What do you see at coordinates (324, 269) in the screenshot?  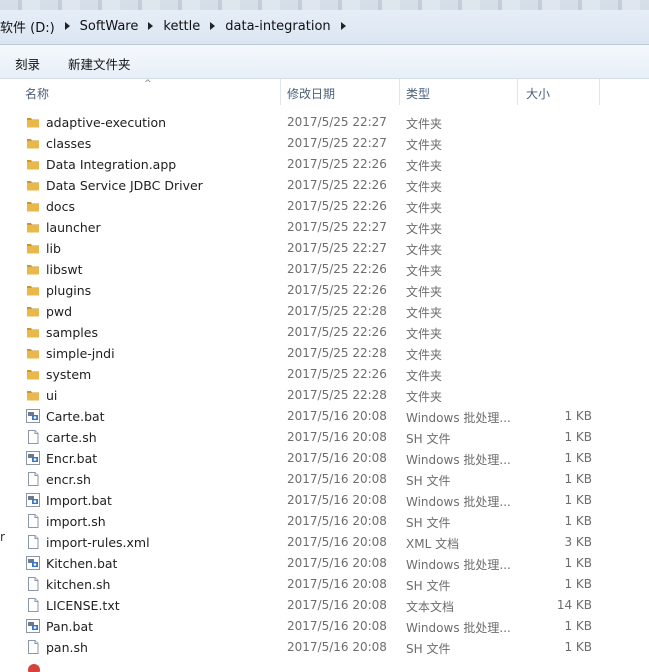 I see `file-row: libswt 2017/5/25 22:26 文件夹` at bounding box center [324, 269].